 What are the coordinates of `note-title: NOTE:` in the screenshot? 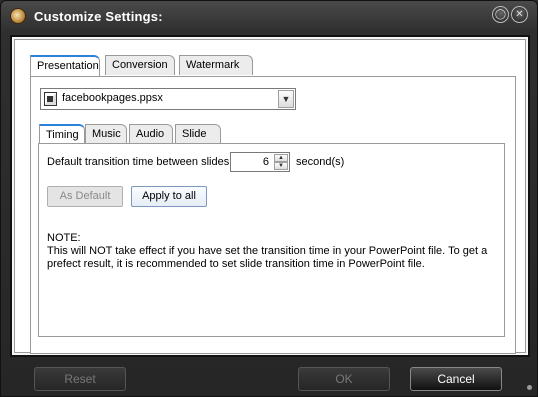 It's located at (64, 238).